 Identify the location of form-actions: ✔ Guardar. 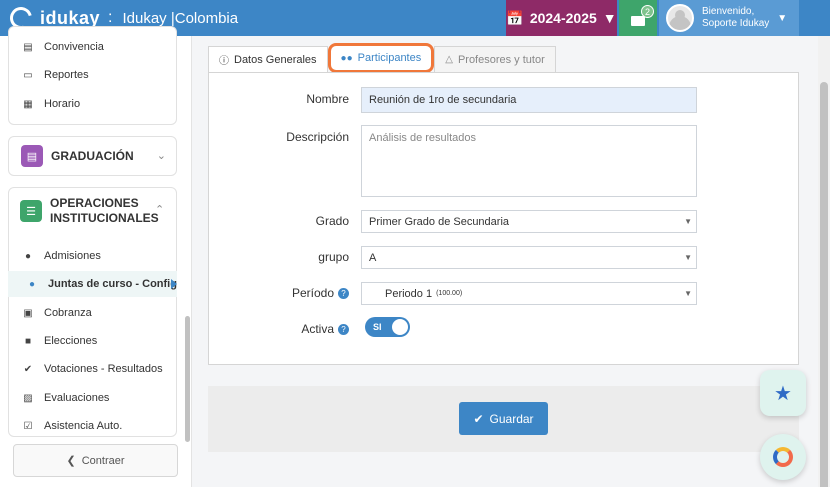
(503, 419).